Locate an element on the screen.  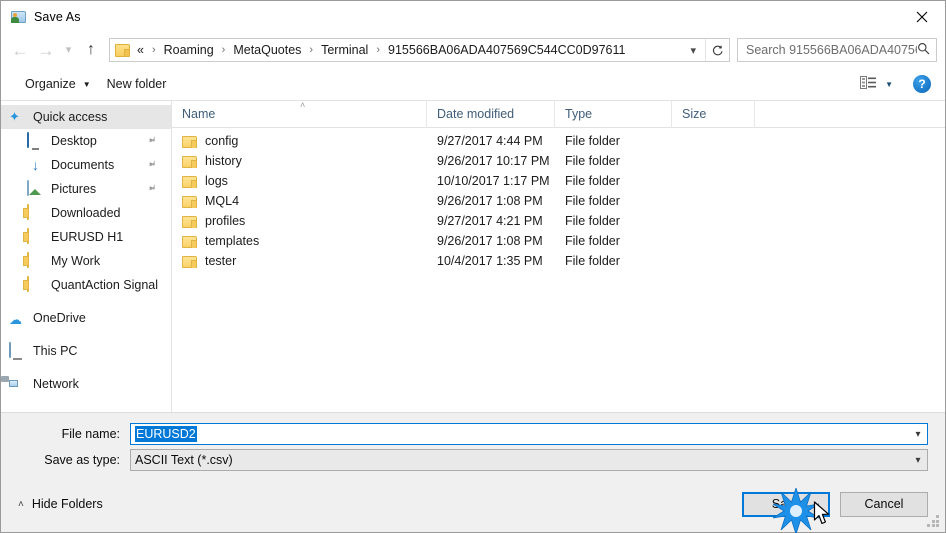
save-as-type-row: Save as type: ASCII Text (*.csv) ▾ is located at coordinates (473, 460).